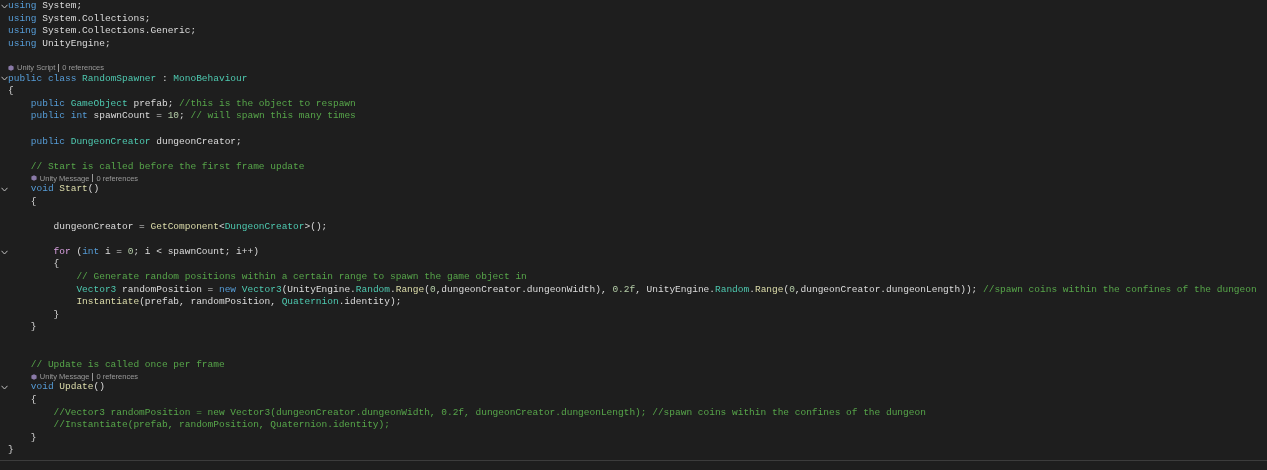 The height and width of the screenshot is (470, 1267). I want to click on code-line: public int spawnCount = 10; // will spawn this many times, so click(192, 116).